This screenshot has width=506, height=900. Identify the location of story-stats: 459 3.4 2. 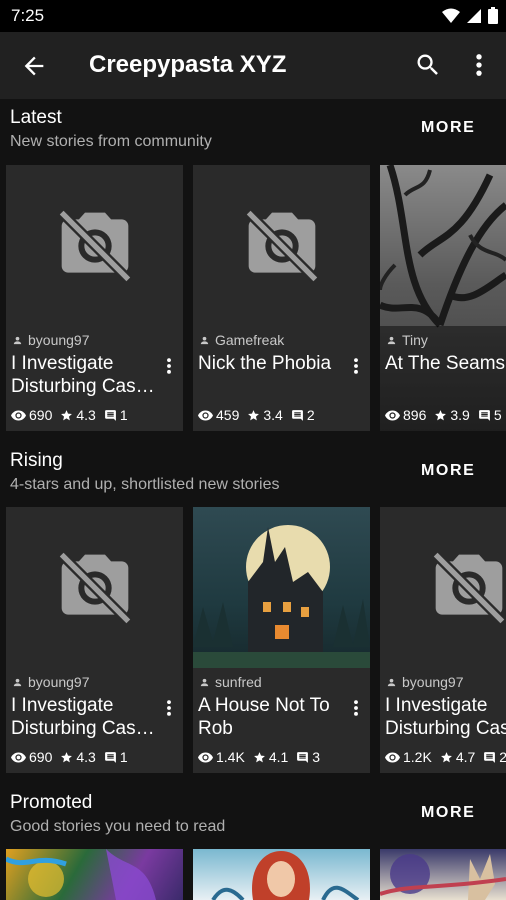
(260, 415).